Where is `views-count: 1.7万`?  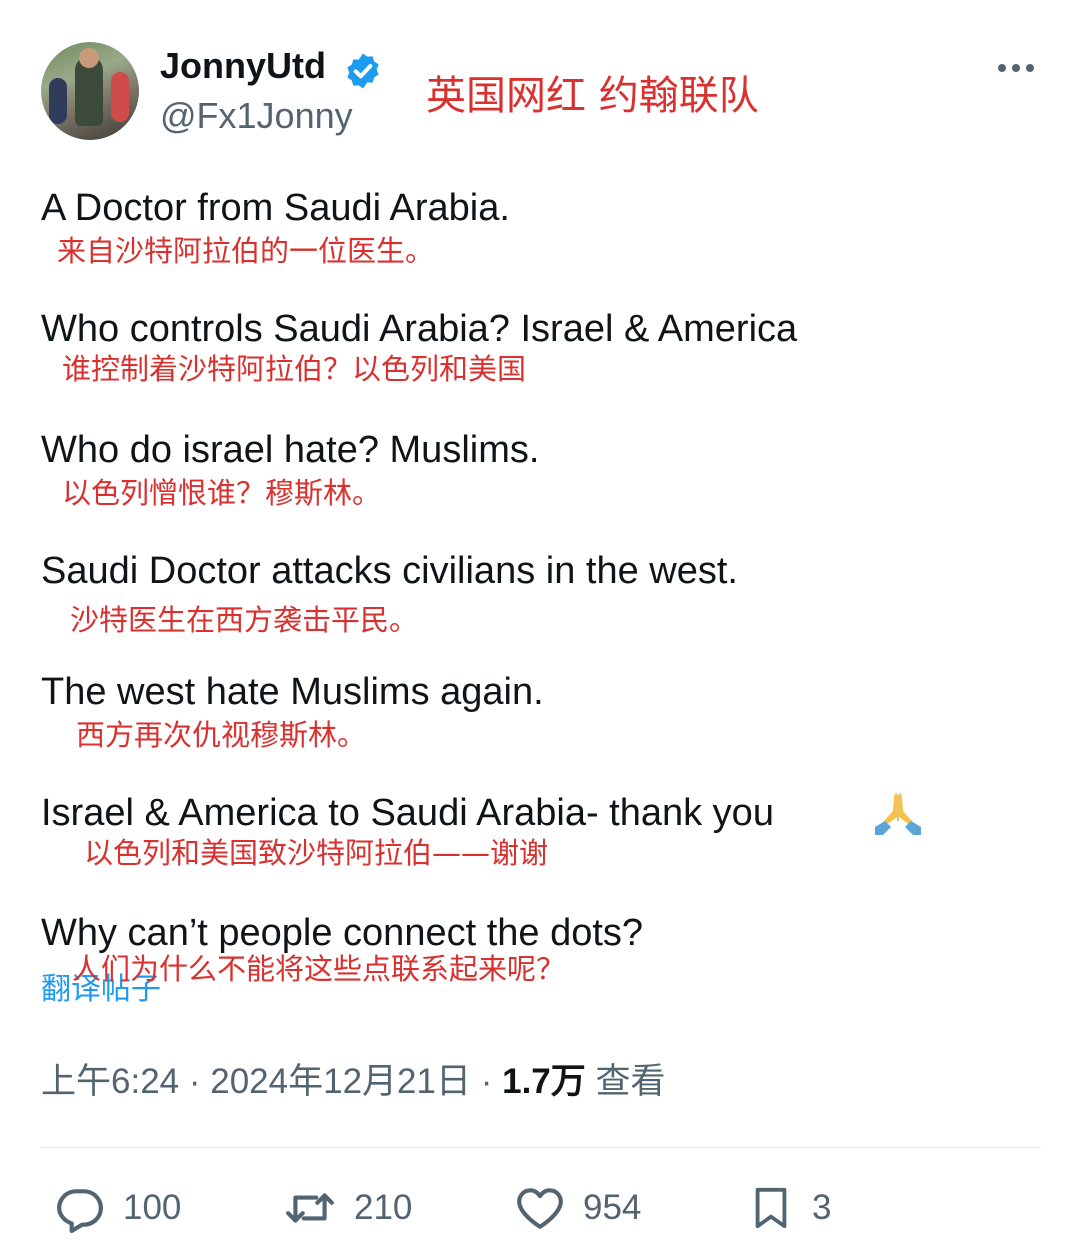 views-count: 1.7万 is located at coordinates (544, 1081).